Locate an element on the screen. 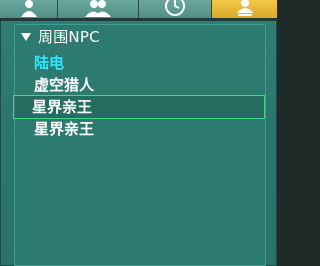  clock-icon is located at coordinates (175, 8).